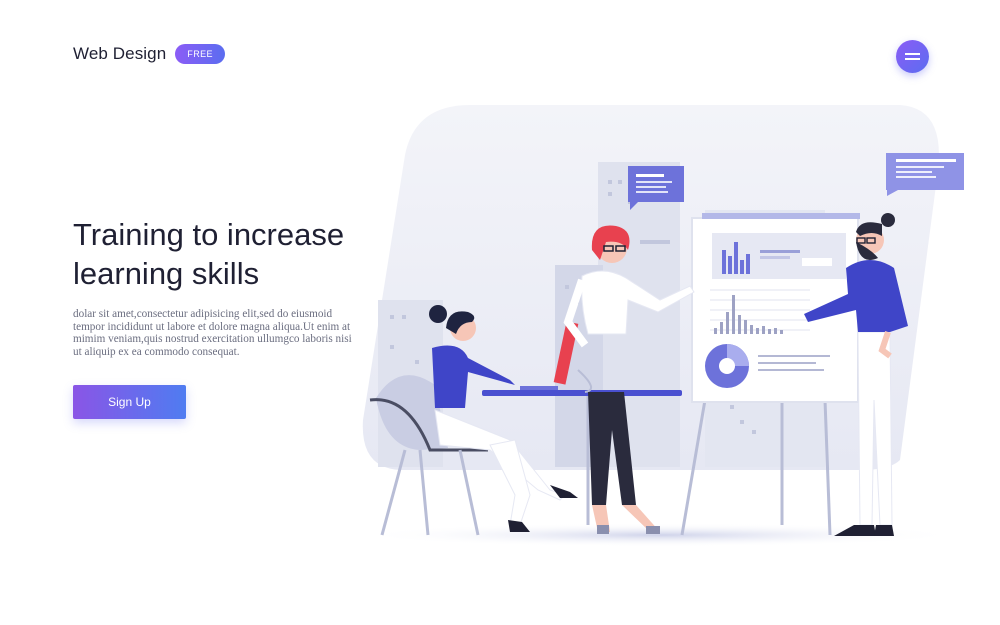 The height and width of the screenshot is (625, 1000). I want to click on site-title: Web Design, so click(119, 54).